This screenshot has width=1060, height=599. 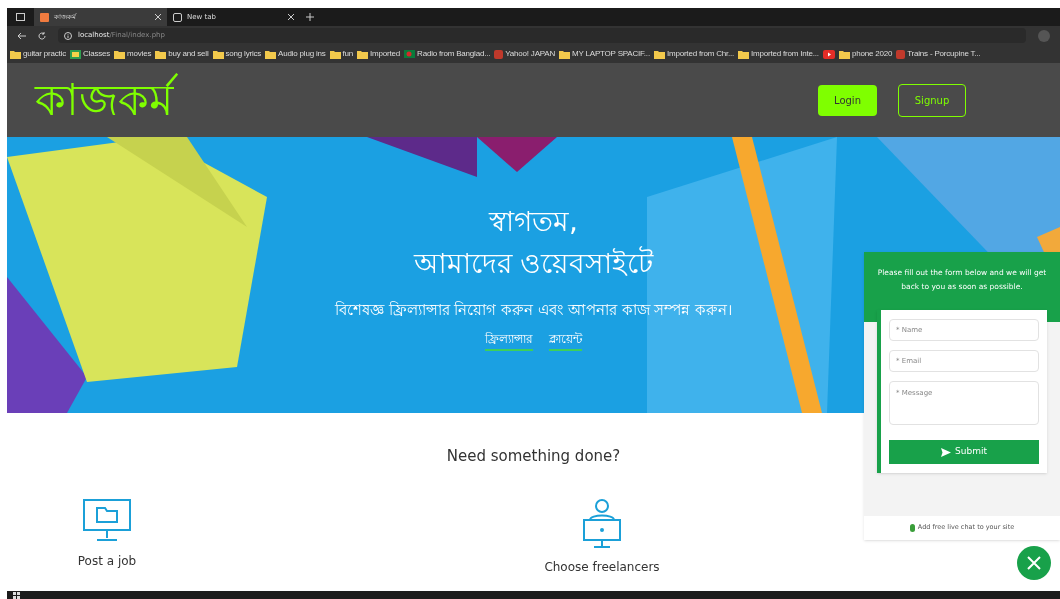 I want to click on bookmark: Imported, so click(x=379, y=54).